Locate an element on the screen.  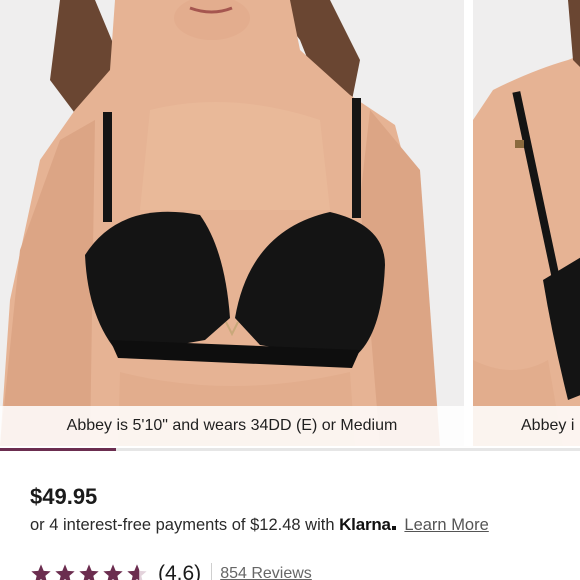
carousel-slide-next: Abbey i is located at coordinates (526, 223).